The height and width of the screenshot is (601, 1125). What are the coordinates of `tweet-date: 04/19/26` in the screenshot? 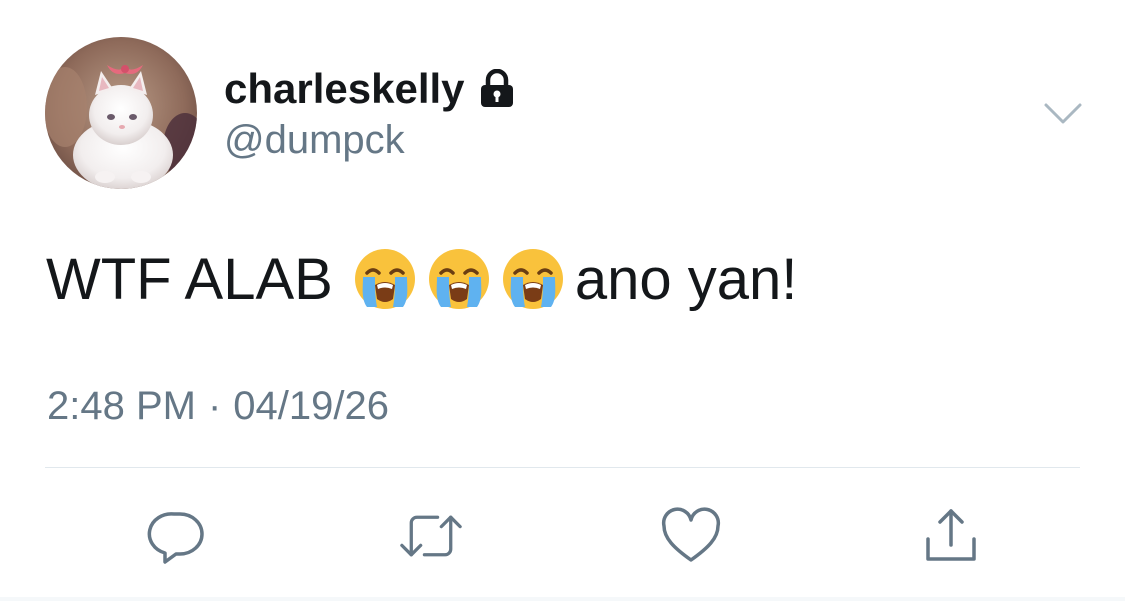 It's located at (311, 406).